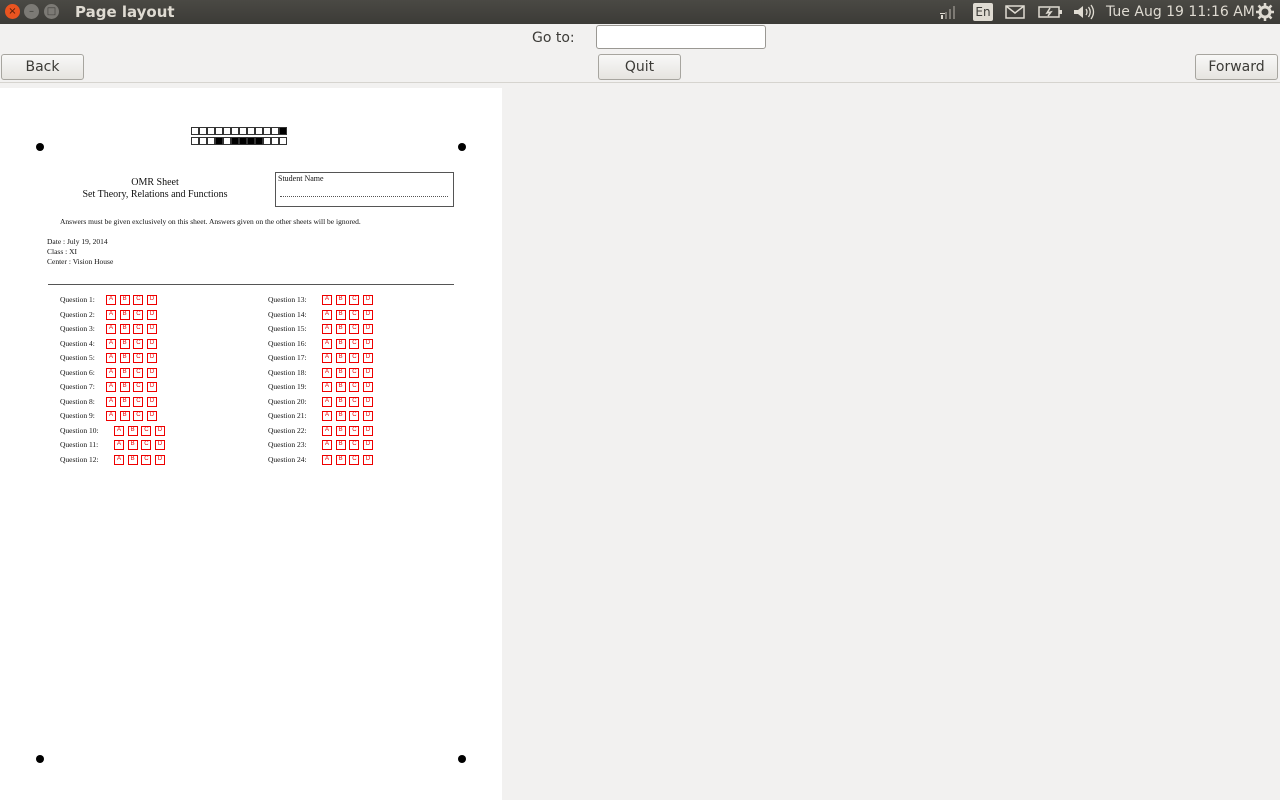 The width and height of the screenshot is (1280, 800). What do you see at coordinates (1084, 12) in the screenshot?
I see `volume-icon` at bounding box center [1084, 12].